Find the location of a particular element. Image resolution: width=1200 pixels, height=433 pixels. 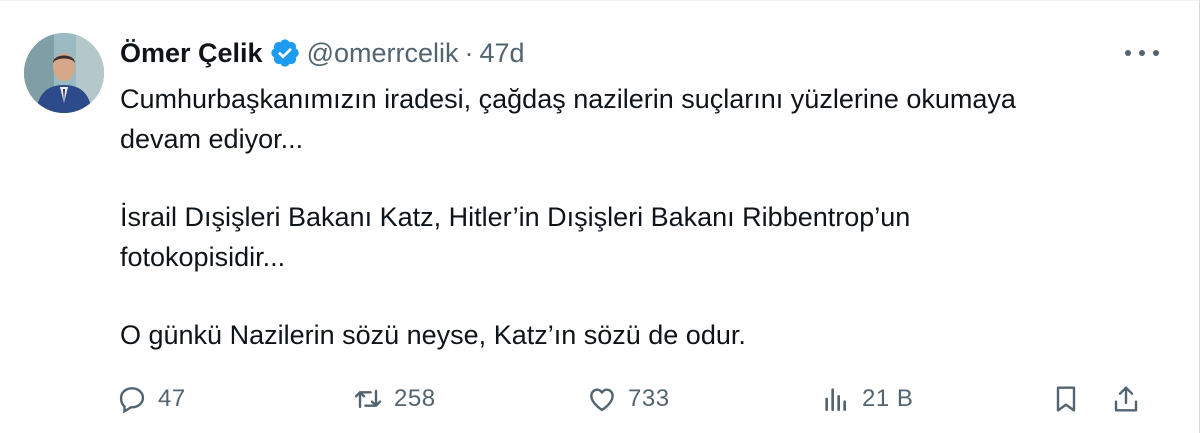

more-dots-icon is located at coordinates (1142, 53).